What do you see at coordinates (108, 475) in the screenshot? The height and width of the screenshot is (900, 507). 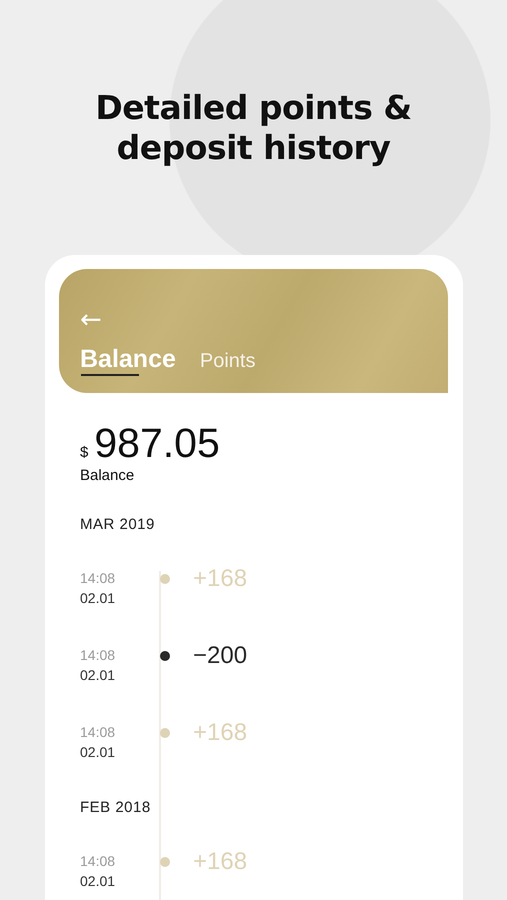 I see `balance-label: Balance` at bounding box center [108, 475].